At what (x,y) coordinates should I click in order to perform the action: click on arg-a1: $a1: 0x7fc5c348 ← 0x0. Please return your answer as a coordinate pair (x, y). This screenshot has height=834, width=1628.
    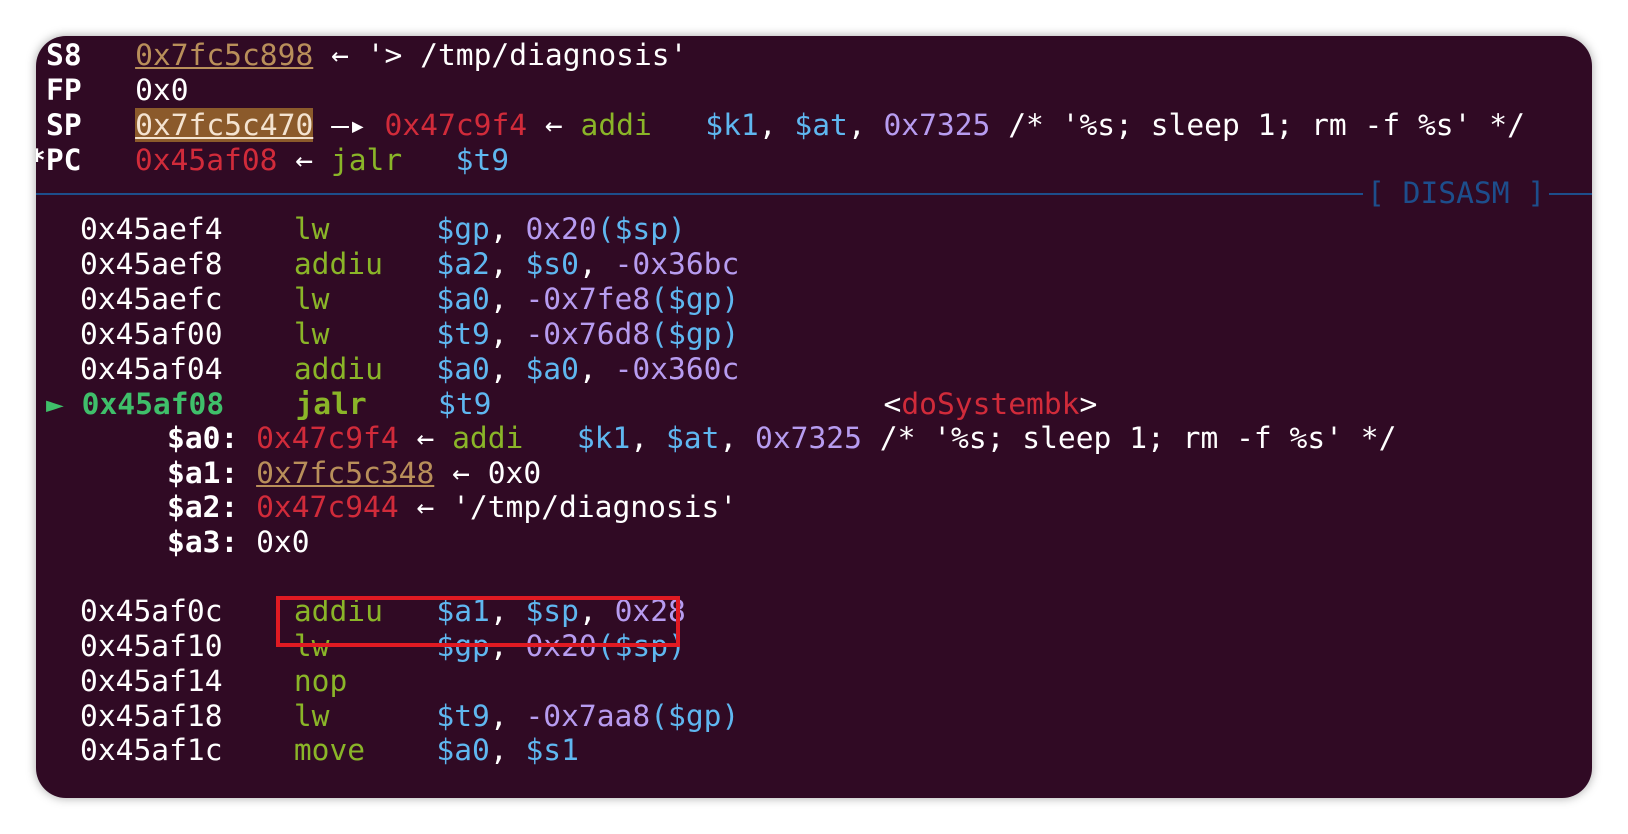
    Looking at the image, I should click on (354, 473).